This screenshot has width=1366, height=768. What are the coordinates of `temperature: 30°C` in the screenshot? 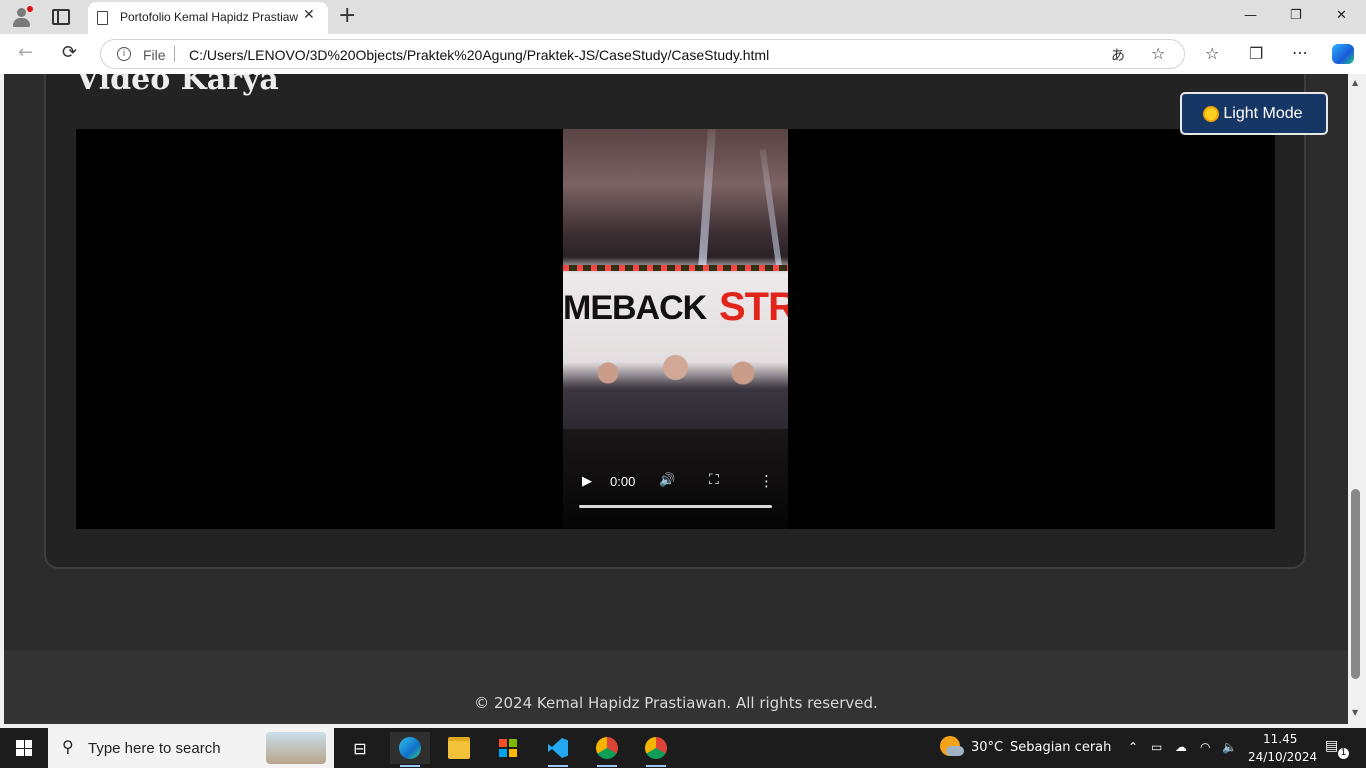 It's located at (987, 747).